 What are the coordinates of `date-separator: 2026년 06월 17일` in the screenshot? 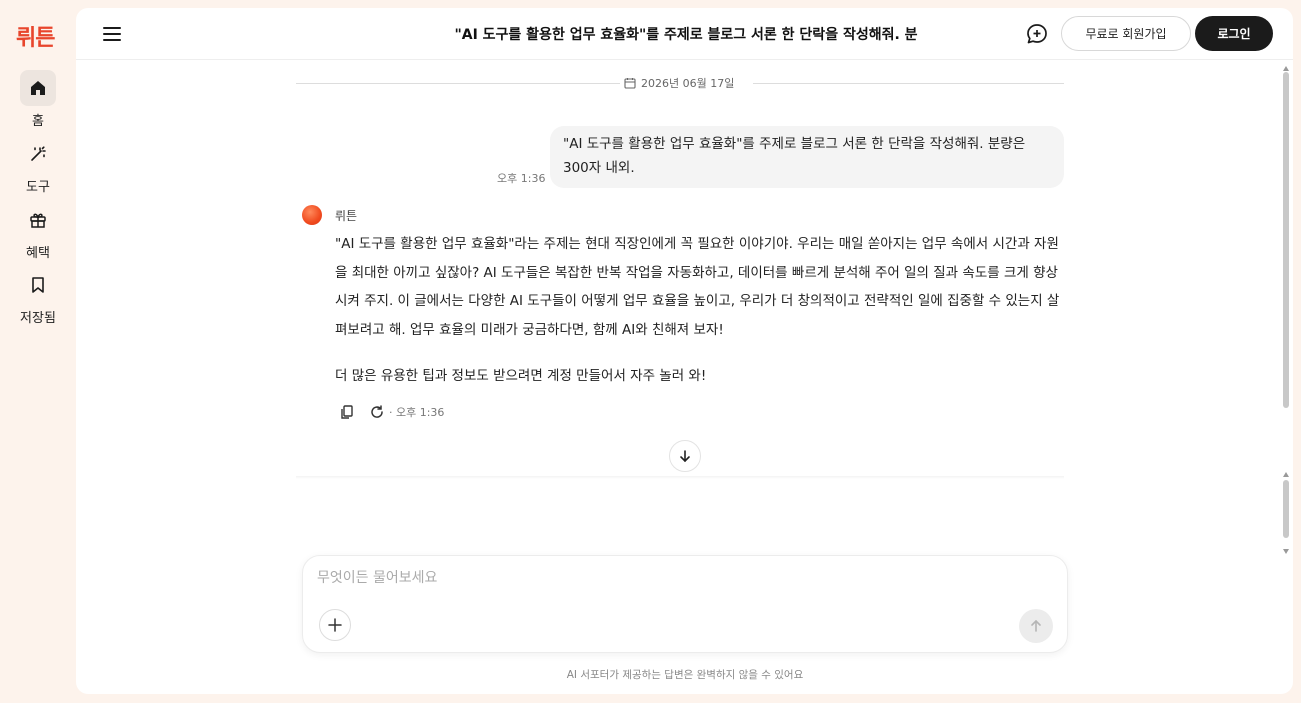 It's located at (680, 83).